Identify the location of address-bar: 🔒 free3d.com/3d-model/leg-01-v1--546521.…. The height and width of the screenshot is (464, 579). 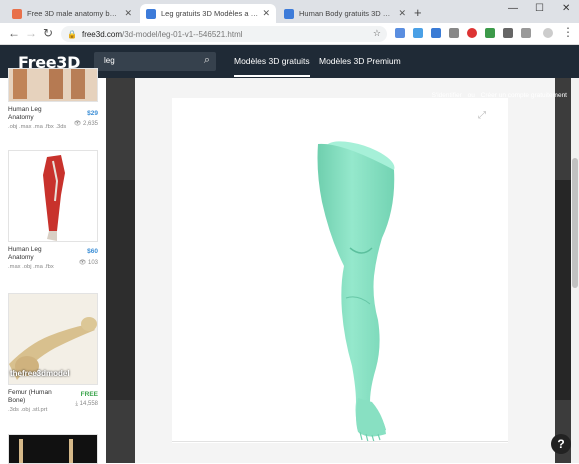
(224, 34).